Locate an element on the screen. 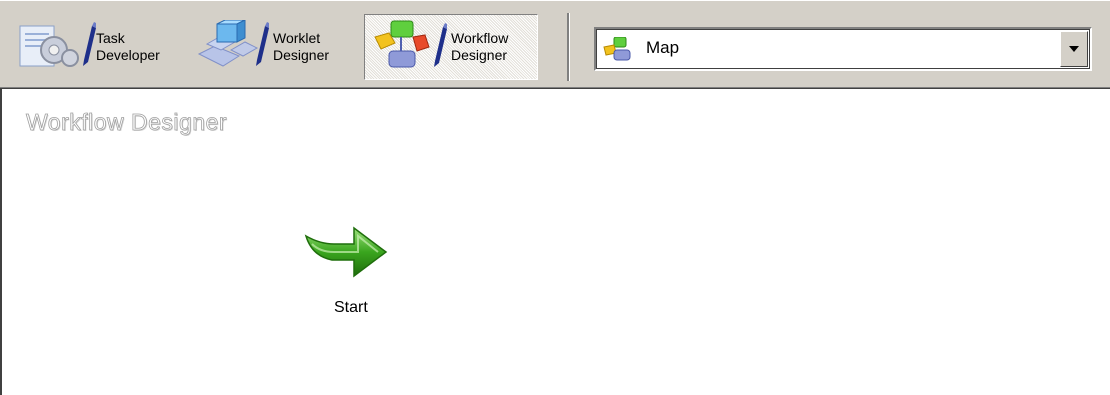  workflow-designer-button: Workflow Designer is located at coordinates (451, 47).